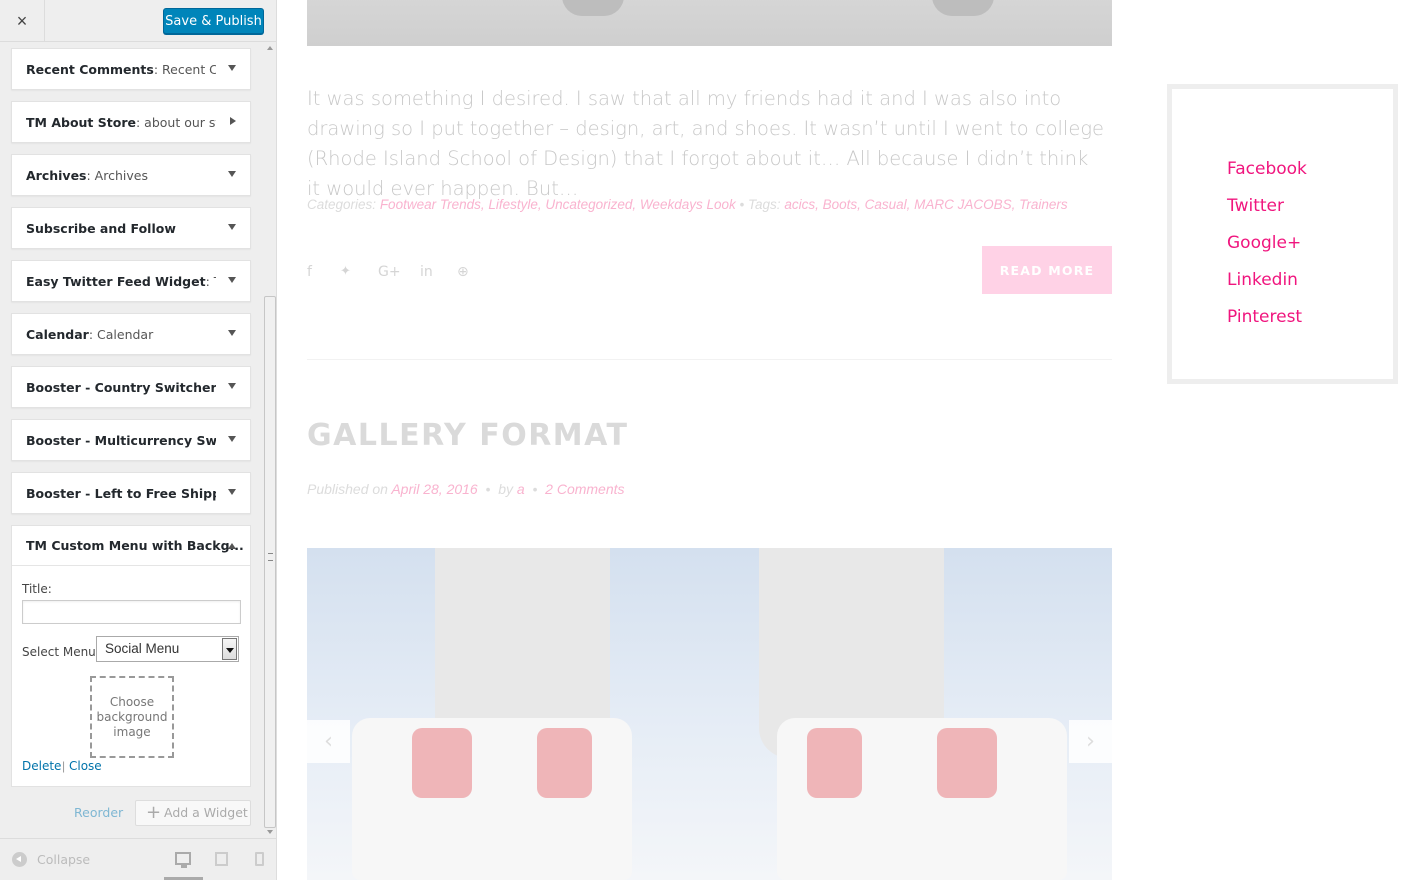 The image size is (1425, 880). I want to click on scrollbar-thumb, so click(270, 562).